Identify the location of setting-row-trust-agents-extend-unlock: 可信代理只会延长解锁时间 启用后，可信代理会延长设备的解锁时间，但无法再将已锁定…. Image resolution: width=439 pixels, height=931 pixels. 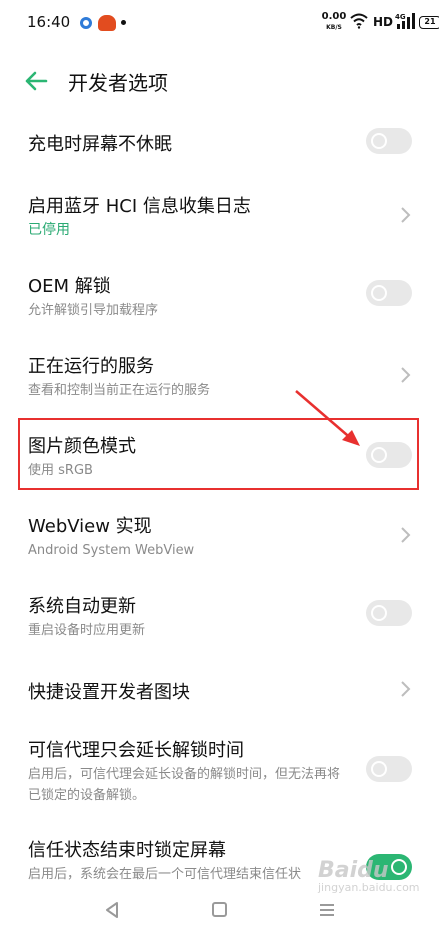
(219, 774).